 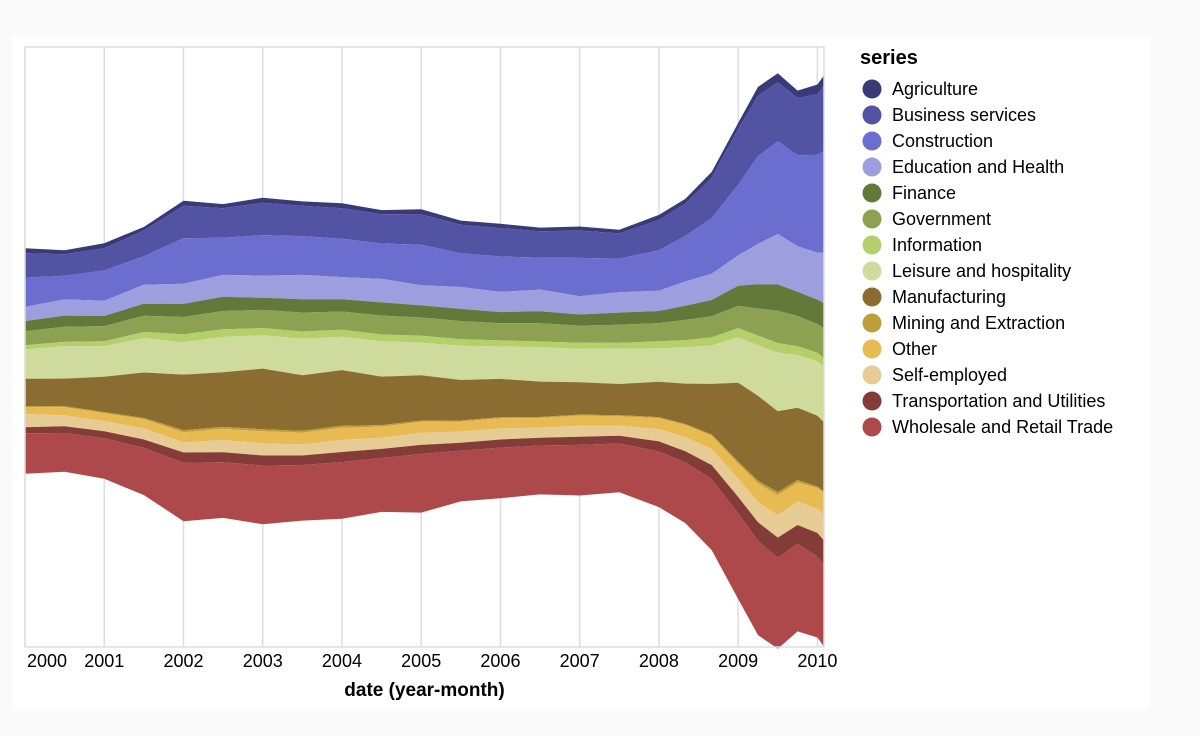 I want to click on legend-item: Transportation and Utilities, so click(x=984, y=401).